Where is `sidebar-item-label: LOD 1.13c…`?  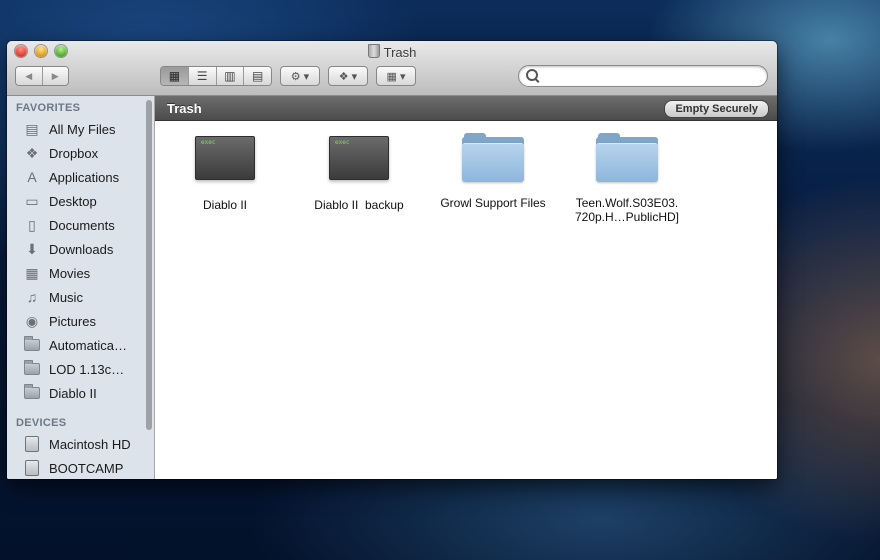
sidebar-item-label: LOD 1.13c… is located at coordinates (87, 369).